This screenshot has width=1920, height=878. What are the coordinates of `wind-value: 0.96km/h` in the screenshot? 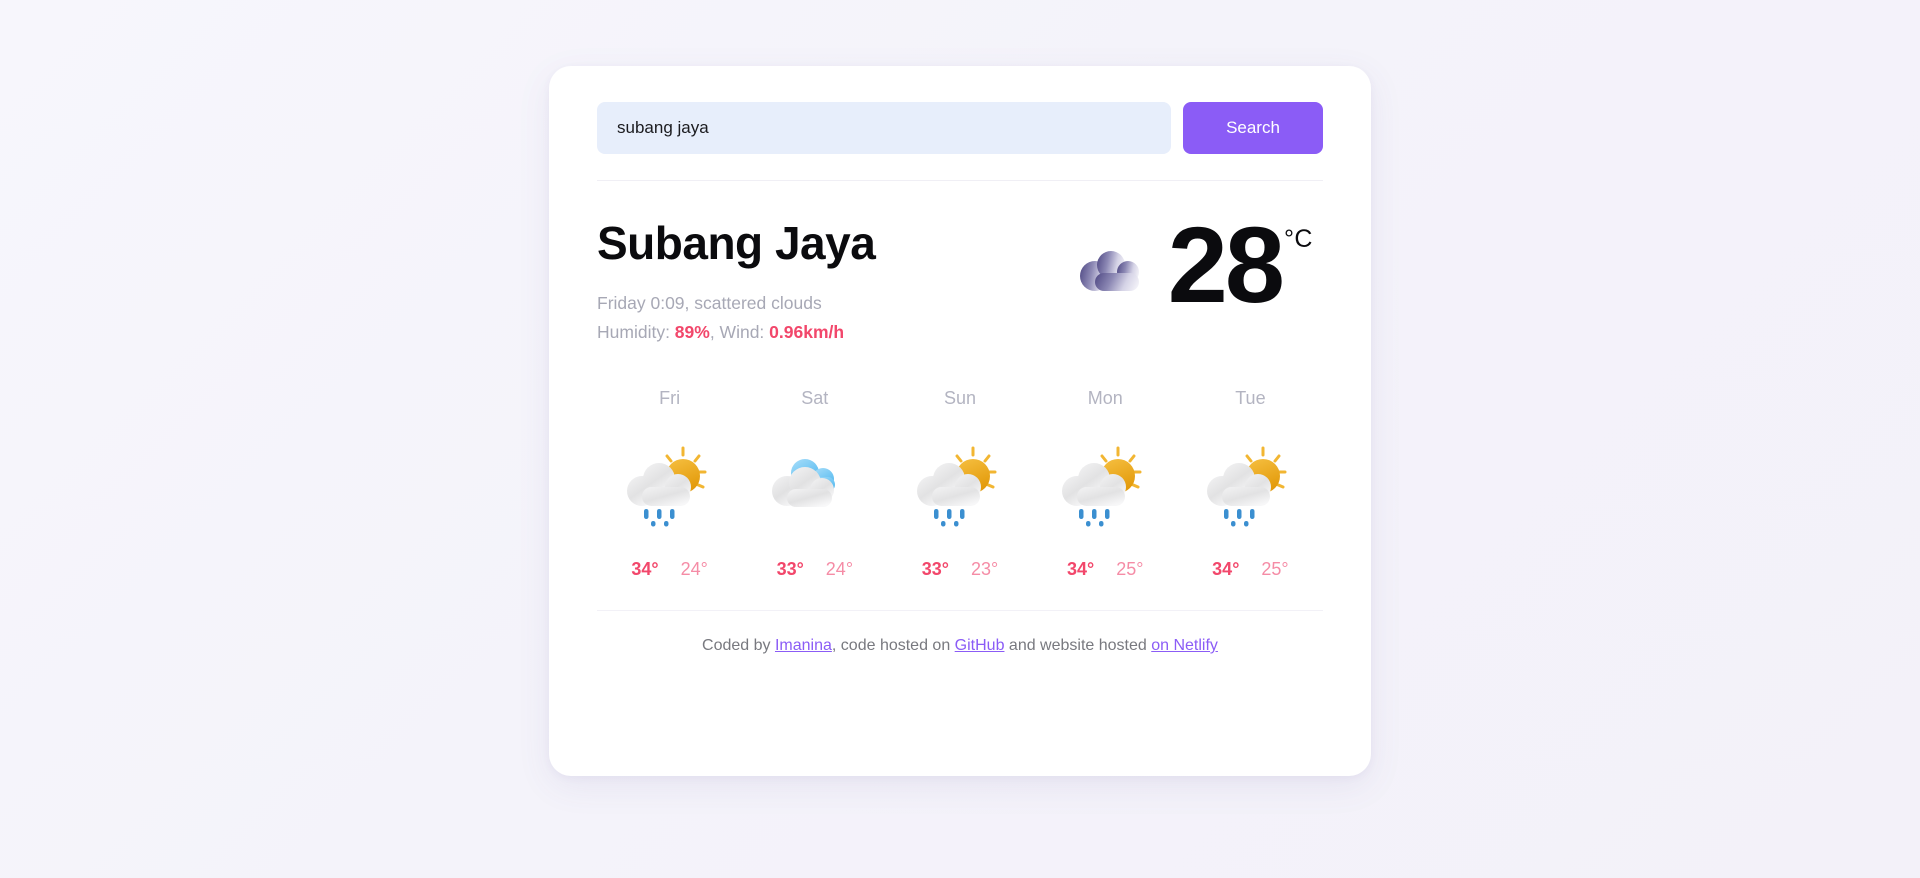 It's located at (807, 331).